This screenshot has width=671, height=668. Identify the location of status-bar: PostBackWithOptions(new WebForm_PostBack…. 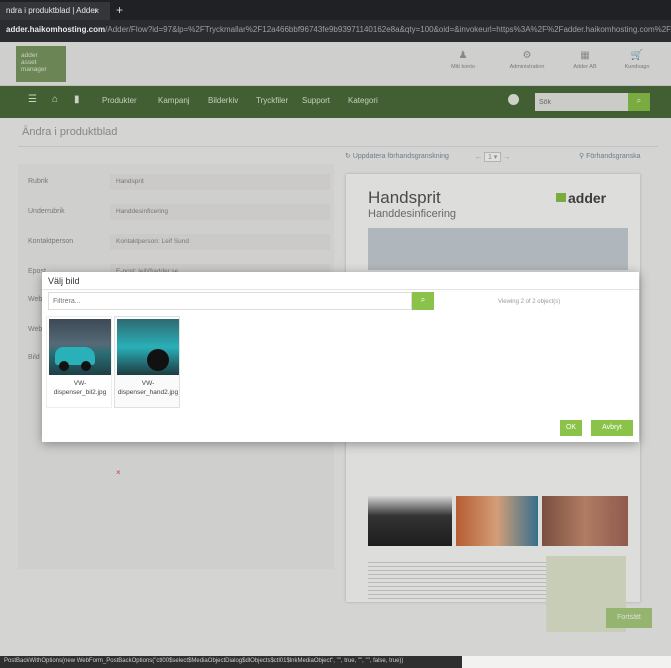
(231, 662).